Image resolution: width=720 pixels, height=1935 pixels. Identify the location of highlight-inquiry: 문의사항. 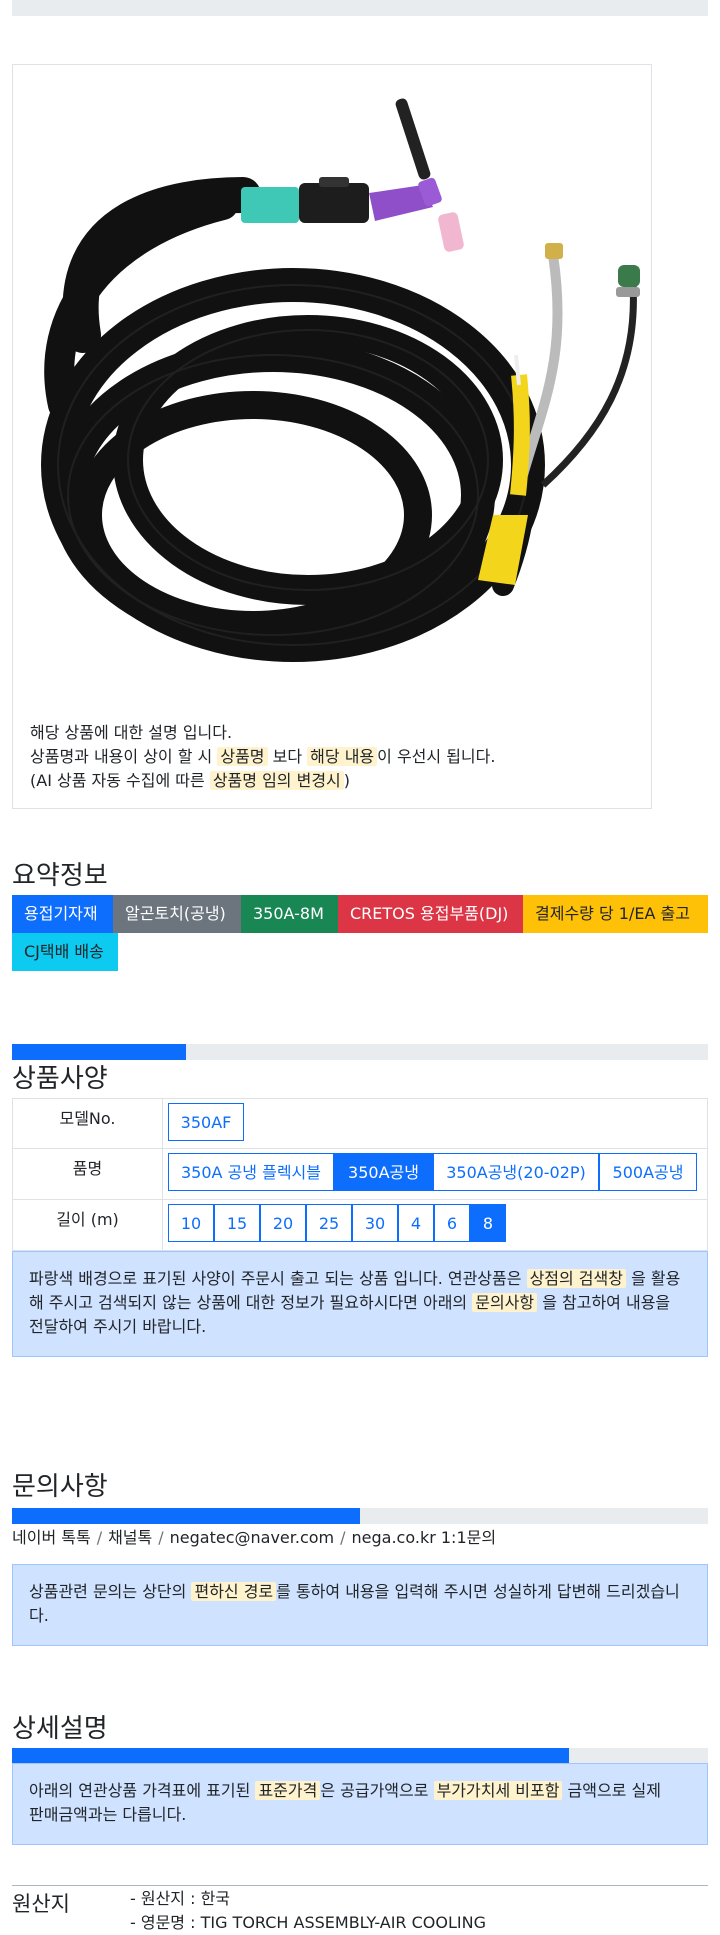
(505, 1302).